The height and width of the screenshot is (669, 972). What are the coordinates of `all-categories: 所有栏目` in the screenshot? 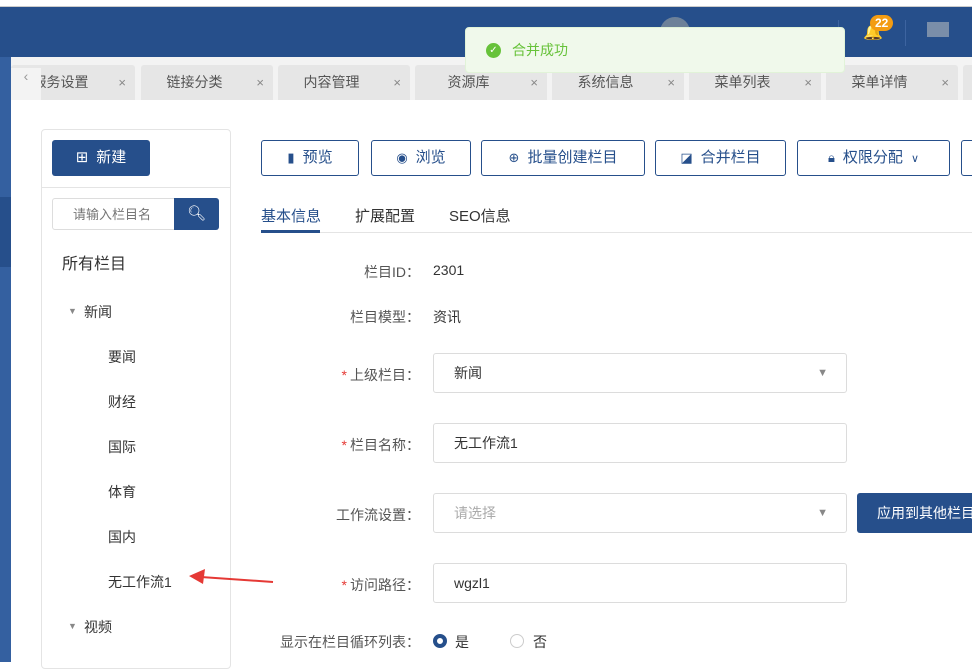 It's located at (94, 262).